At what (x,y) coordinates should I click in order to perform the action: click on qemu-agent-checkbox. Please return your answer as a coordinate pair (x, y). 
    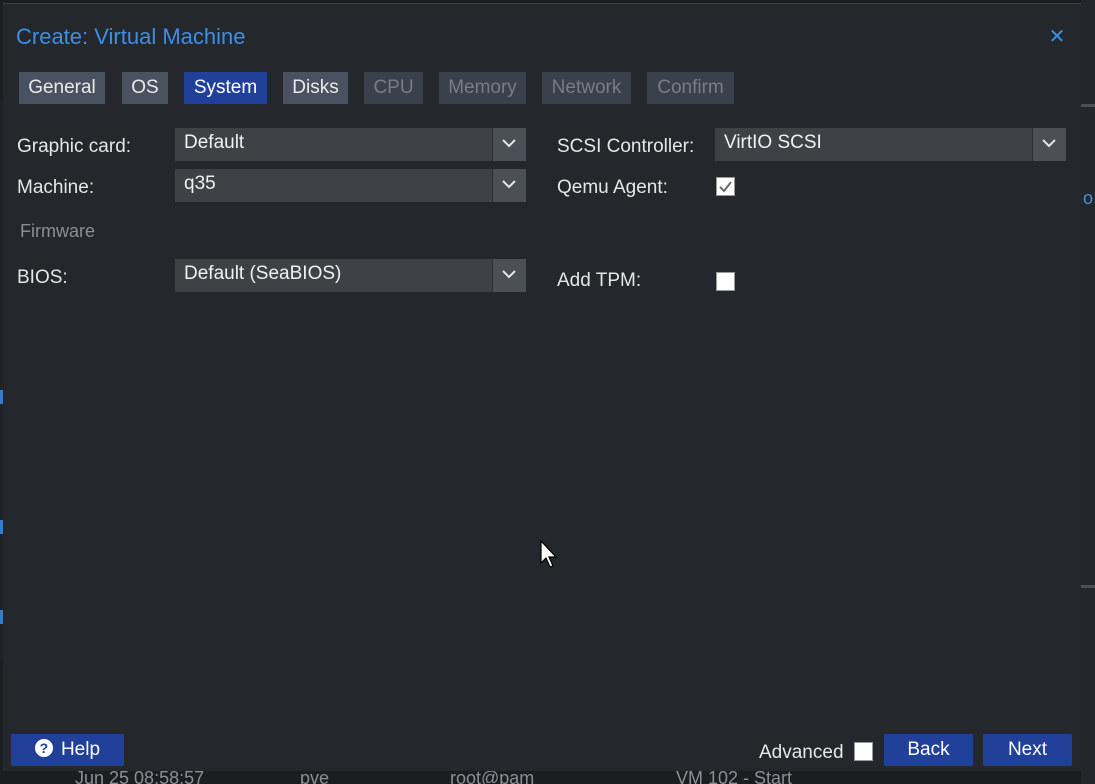
    Looking at the image, I should click on (725, 186).